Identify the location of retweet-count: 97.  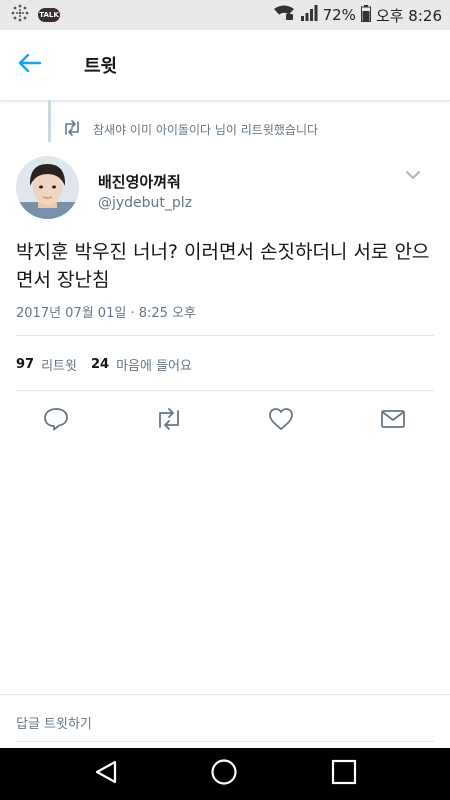
(25, 364).